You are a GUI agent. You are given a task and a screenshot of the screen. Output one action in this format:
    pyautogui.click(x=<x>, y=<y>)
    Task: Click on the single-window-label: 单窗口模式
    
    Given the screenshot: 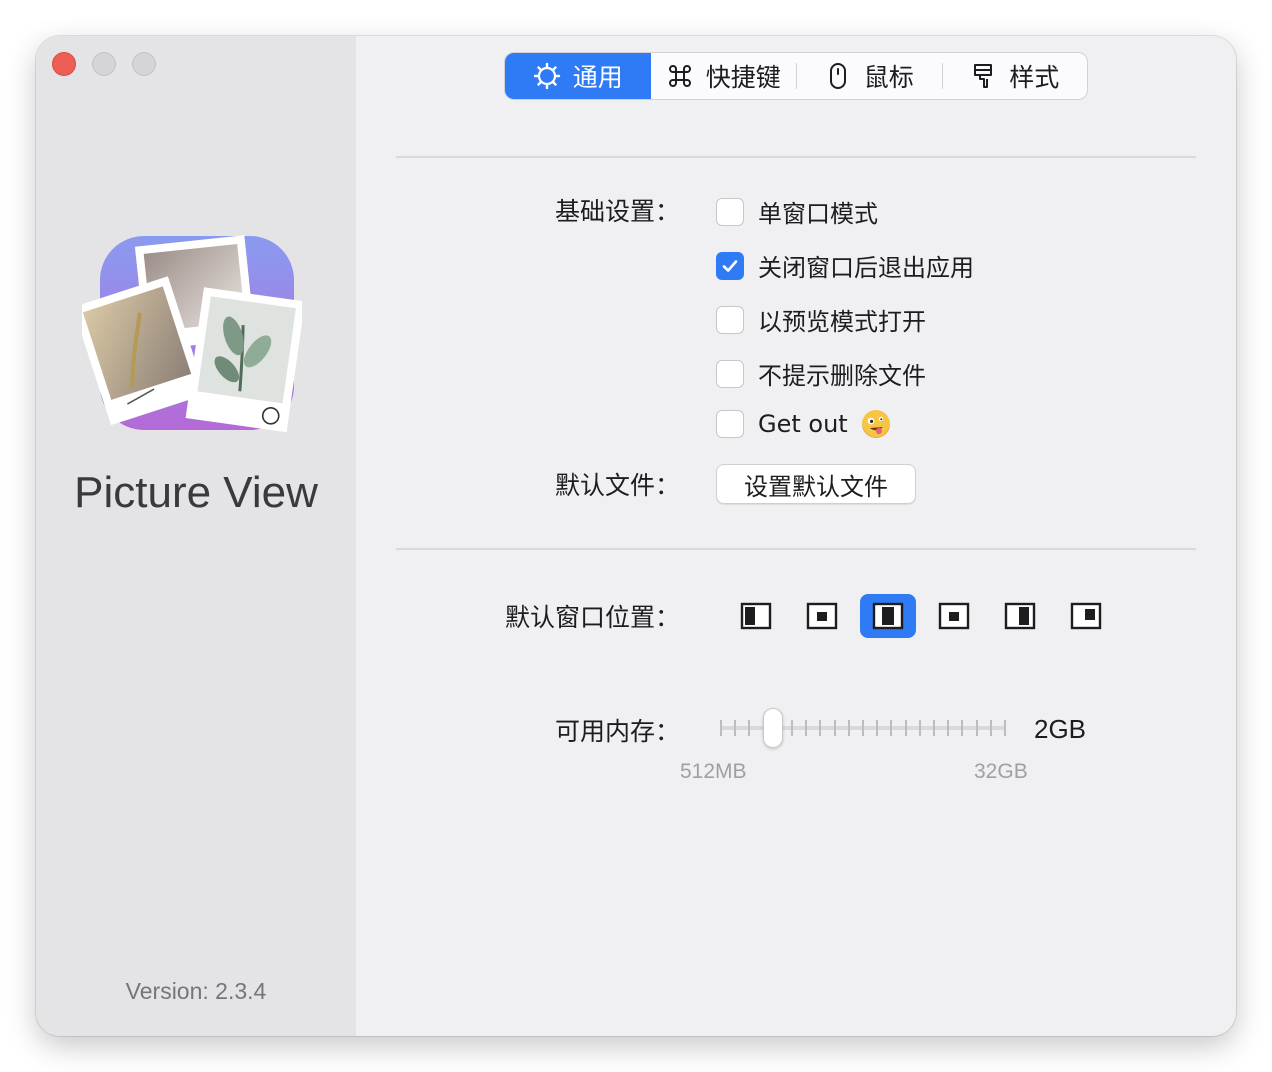 What is the action you would take?
    pyautogui.click(x=818, y=214)
    